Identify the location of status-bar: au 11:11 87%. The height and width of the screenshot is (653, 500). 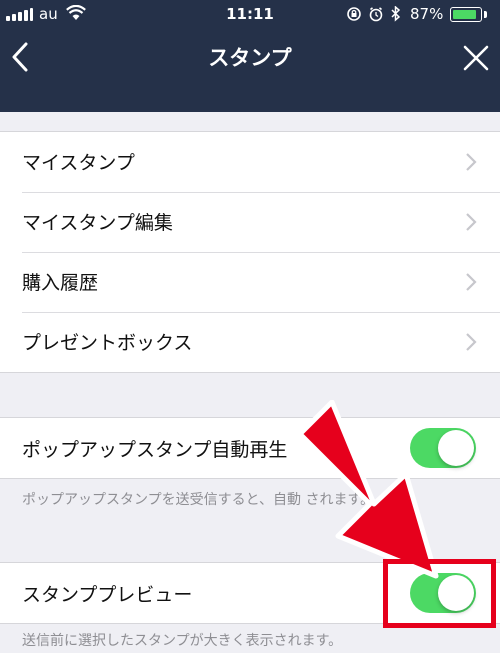
(250, 15).